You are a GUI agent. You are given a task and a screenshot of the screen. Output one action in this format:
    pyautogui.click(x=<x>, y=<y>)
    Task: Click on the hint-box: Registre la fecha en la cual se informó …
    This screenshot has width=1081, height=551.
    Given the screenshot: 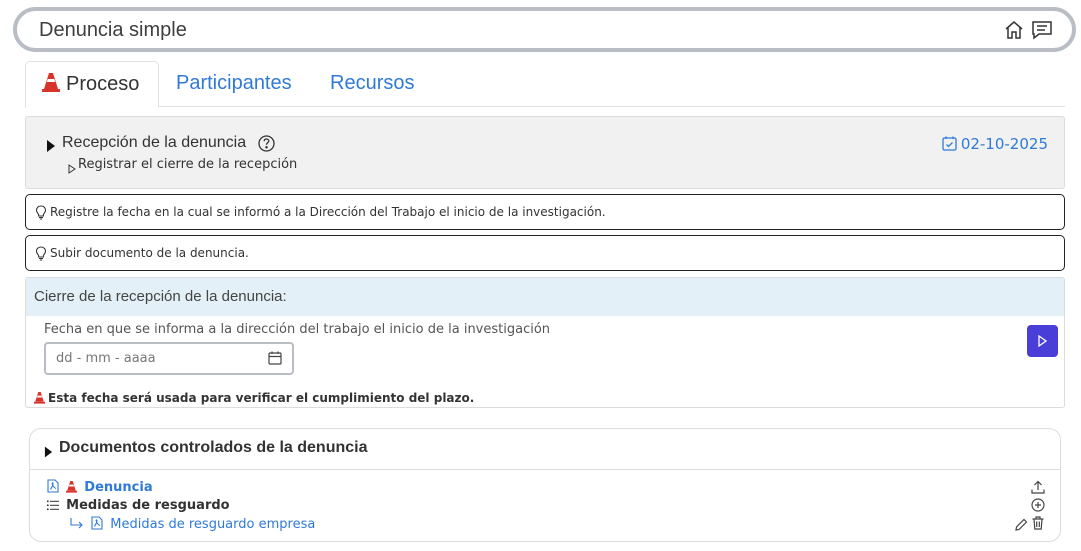 What is the action you would take?
    pyautogui.click(x=545, y=212)
    